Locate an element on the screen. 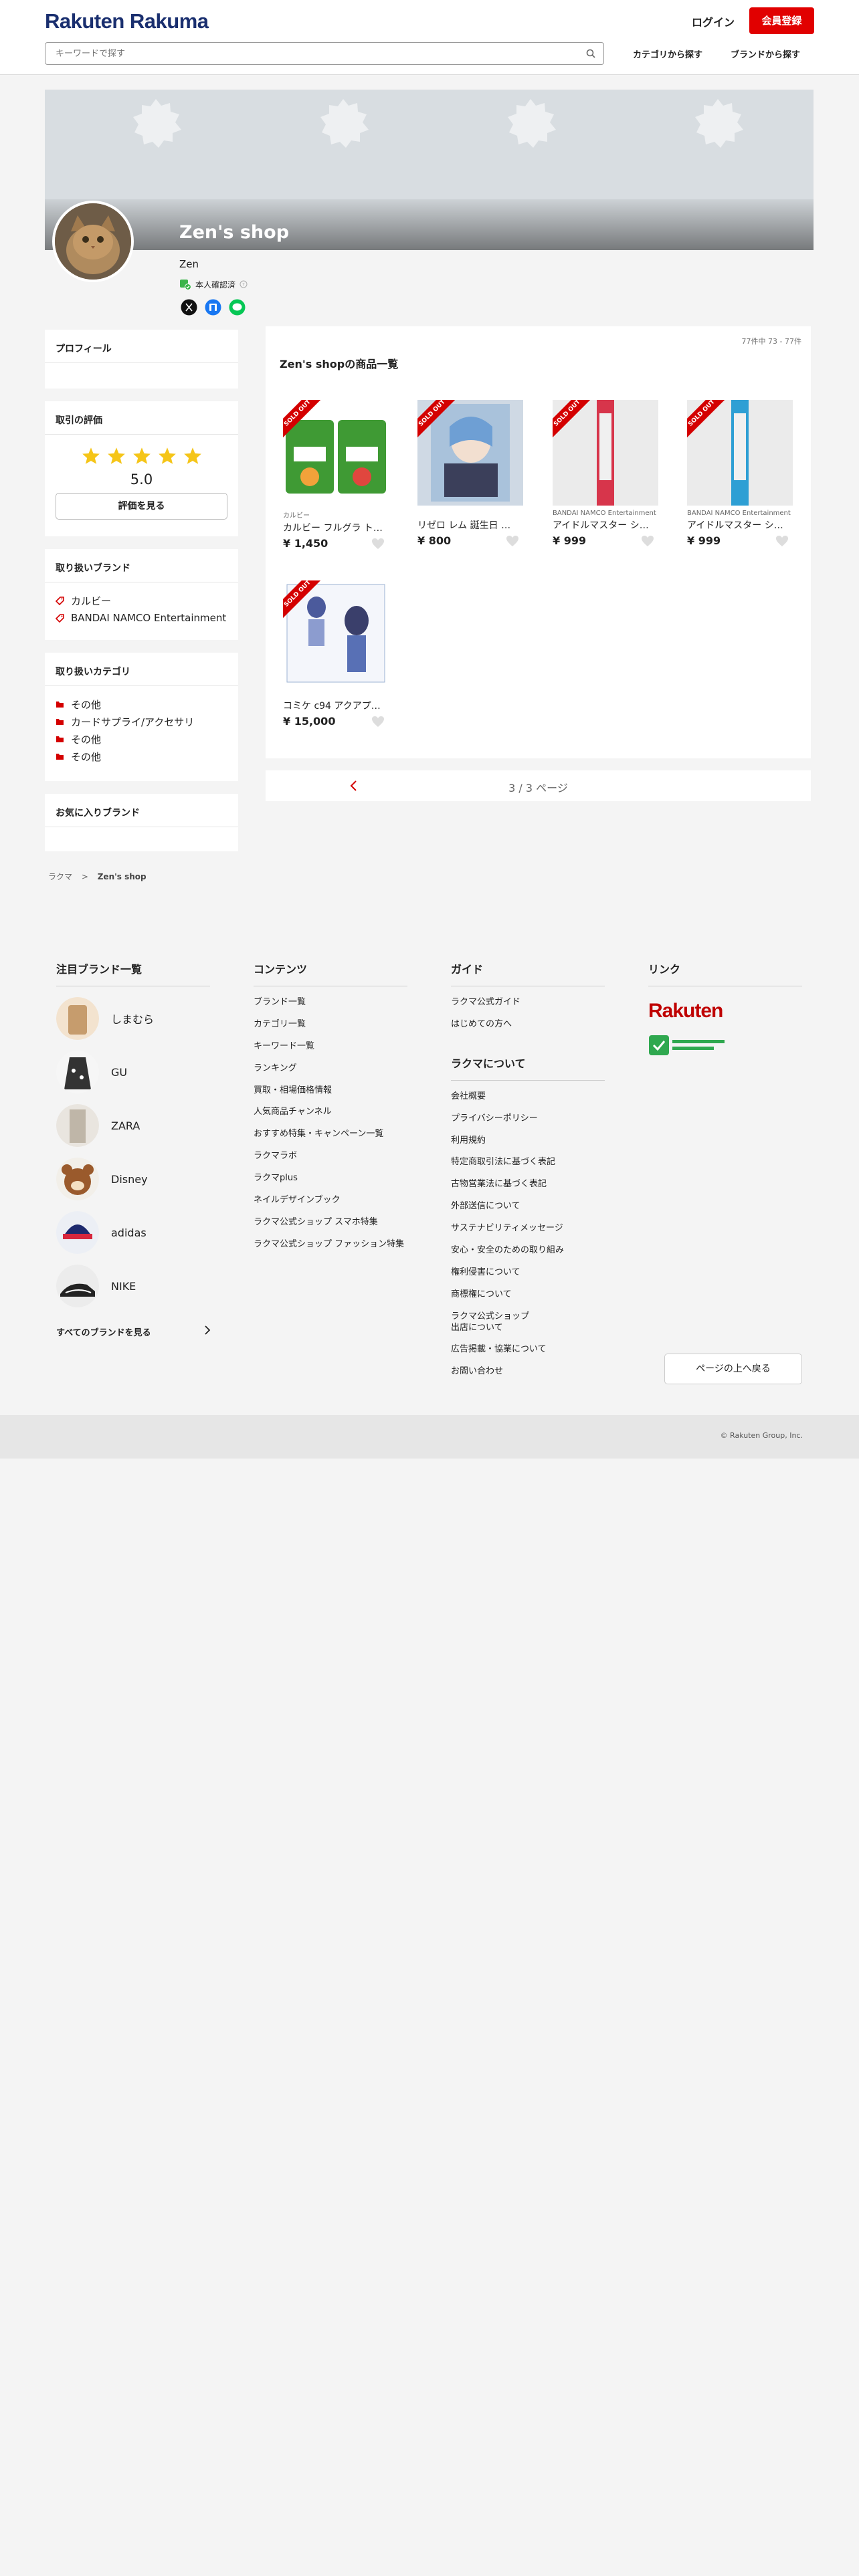 The width and height of the screenshot is (859, 2576). footer-brand-label: adidas is located at coordinates (129, 1232).